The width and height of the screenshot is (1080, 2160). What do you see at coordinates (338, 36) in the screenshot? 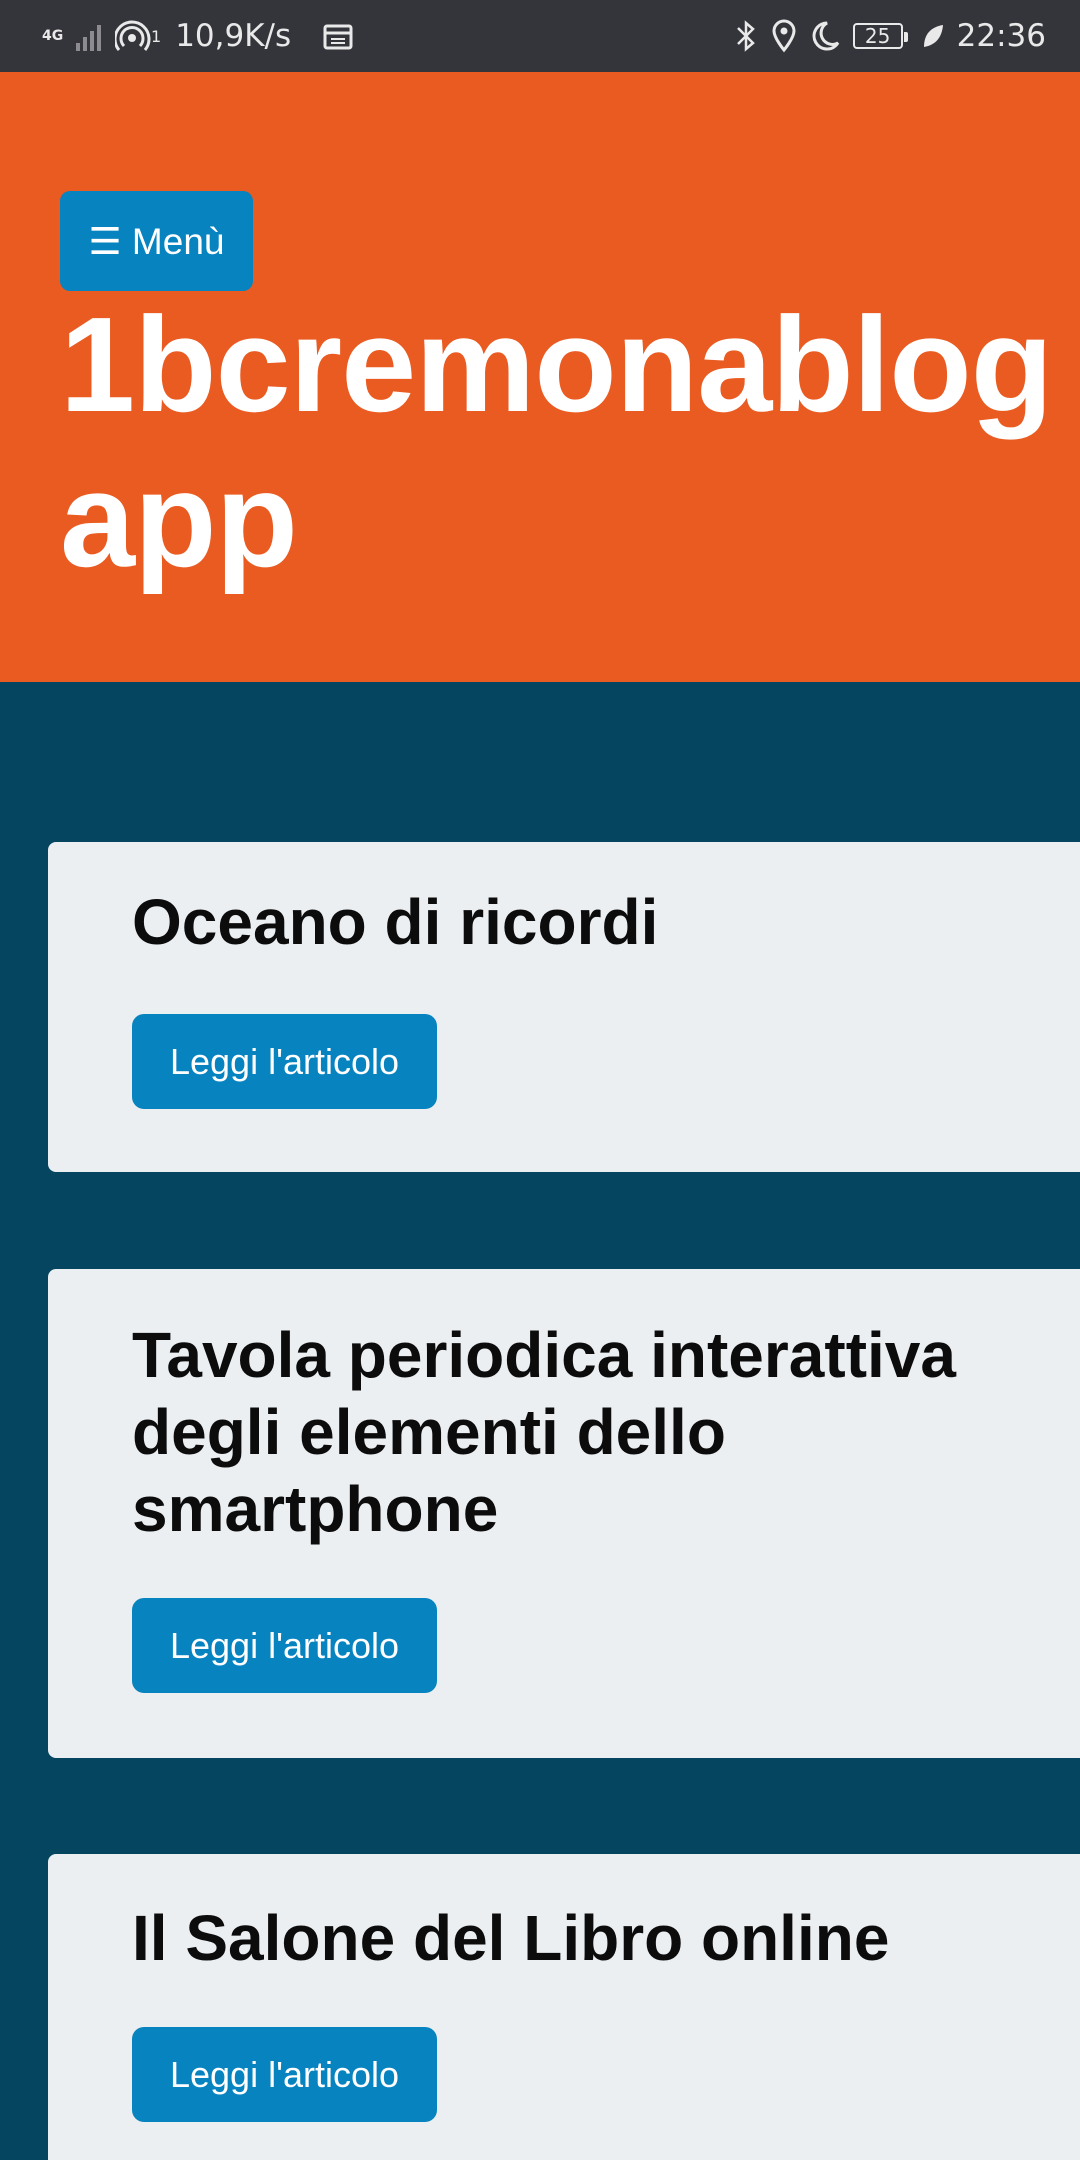
I see `calendar-icon` at bounding box center [338, 36].